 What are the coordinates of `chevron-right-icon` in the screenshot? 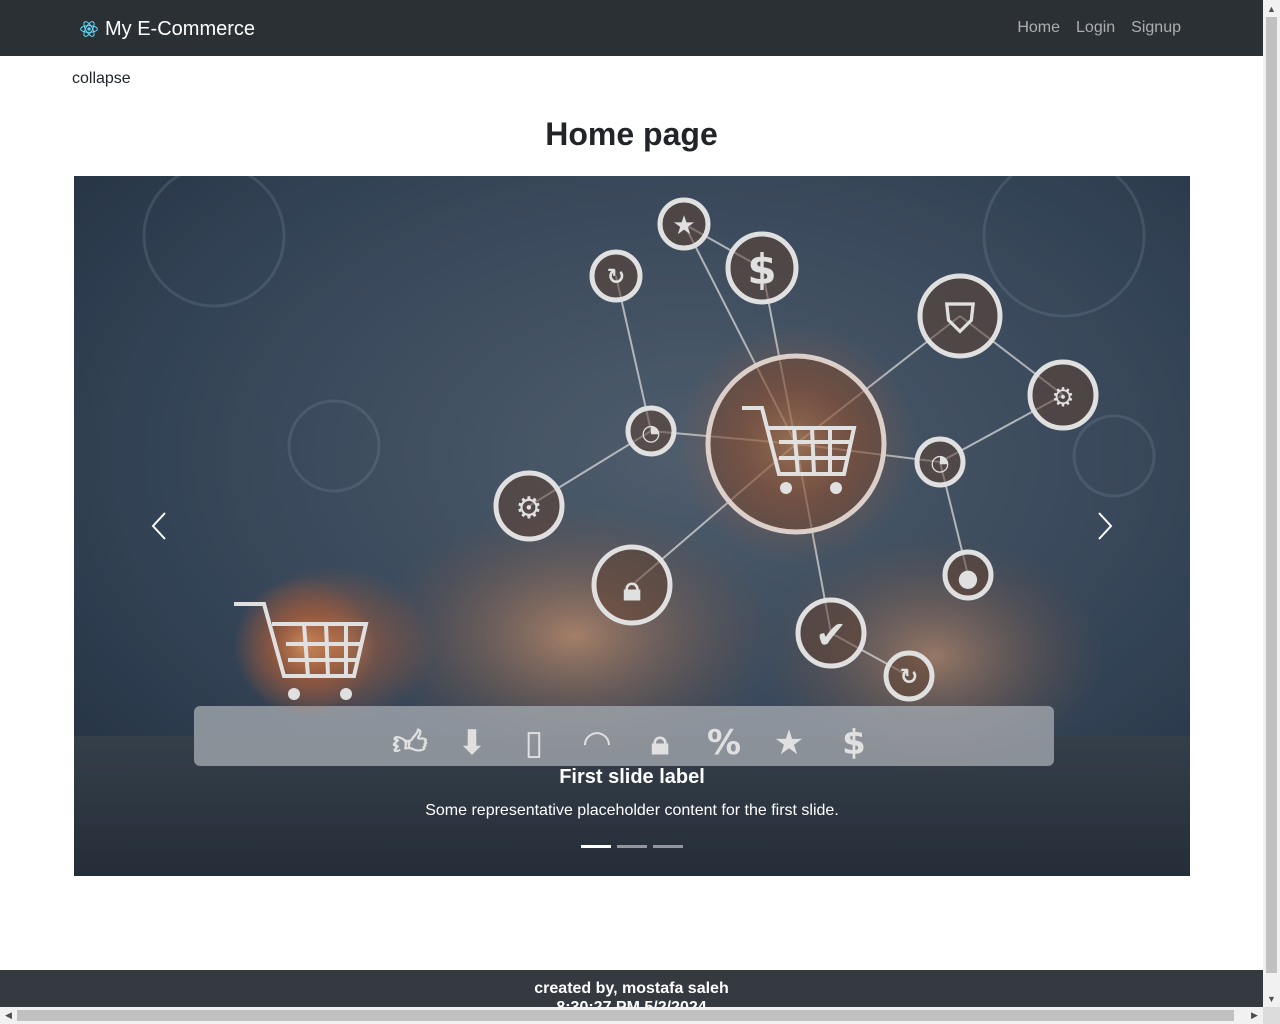 It's located at (1105, 526).